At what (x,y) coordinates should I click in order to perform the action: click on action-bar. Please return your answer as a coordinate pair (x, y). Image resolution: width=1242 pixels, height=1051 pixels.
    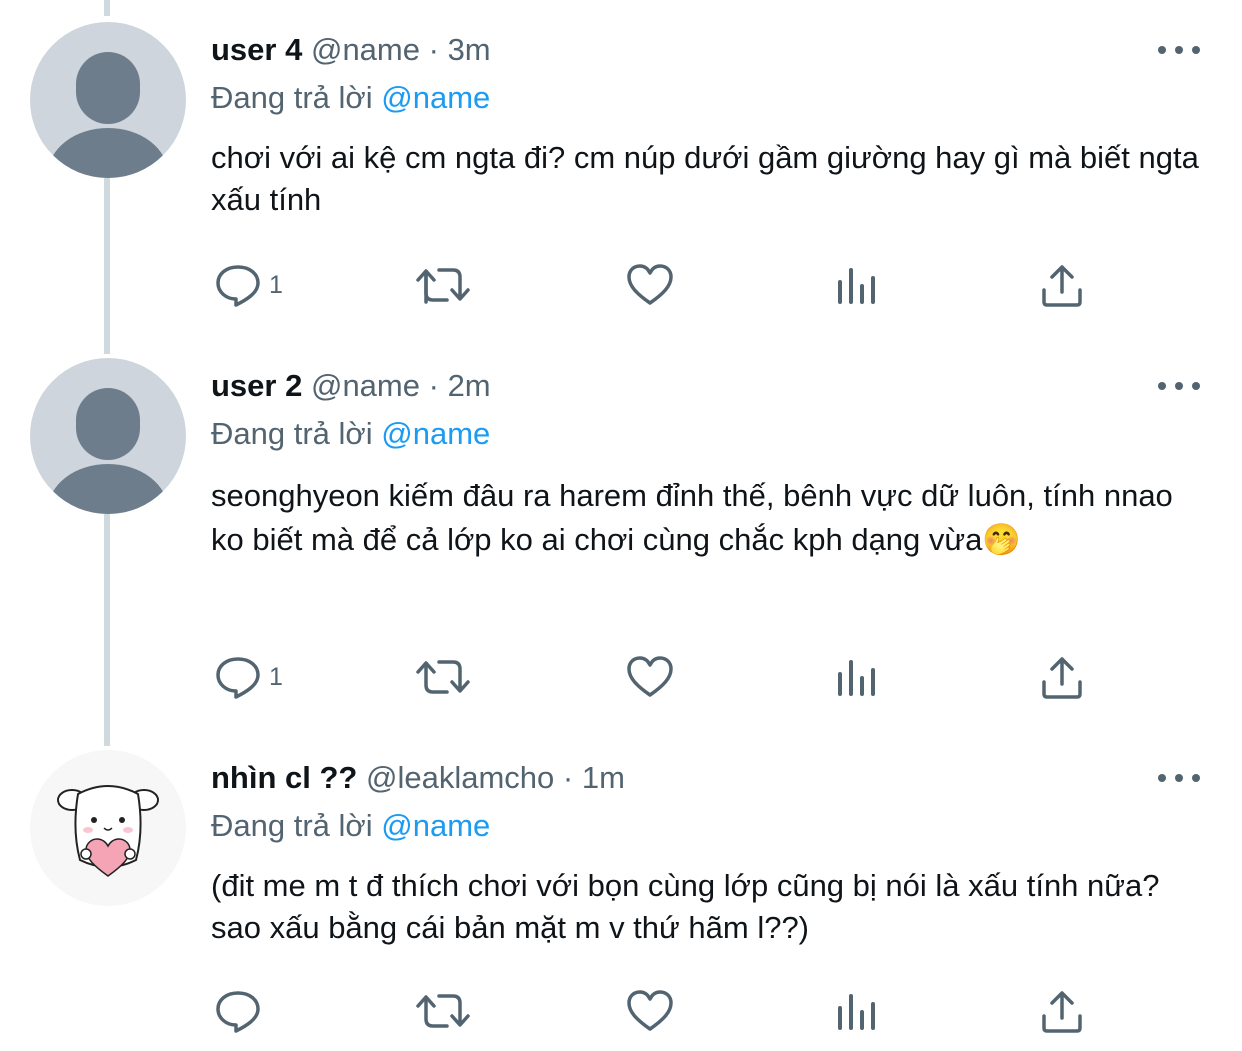
    Looking at the image, I should click on (661, 1011).